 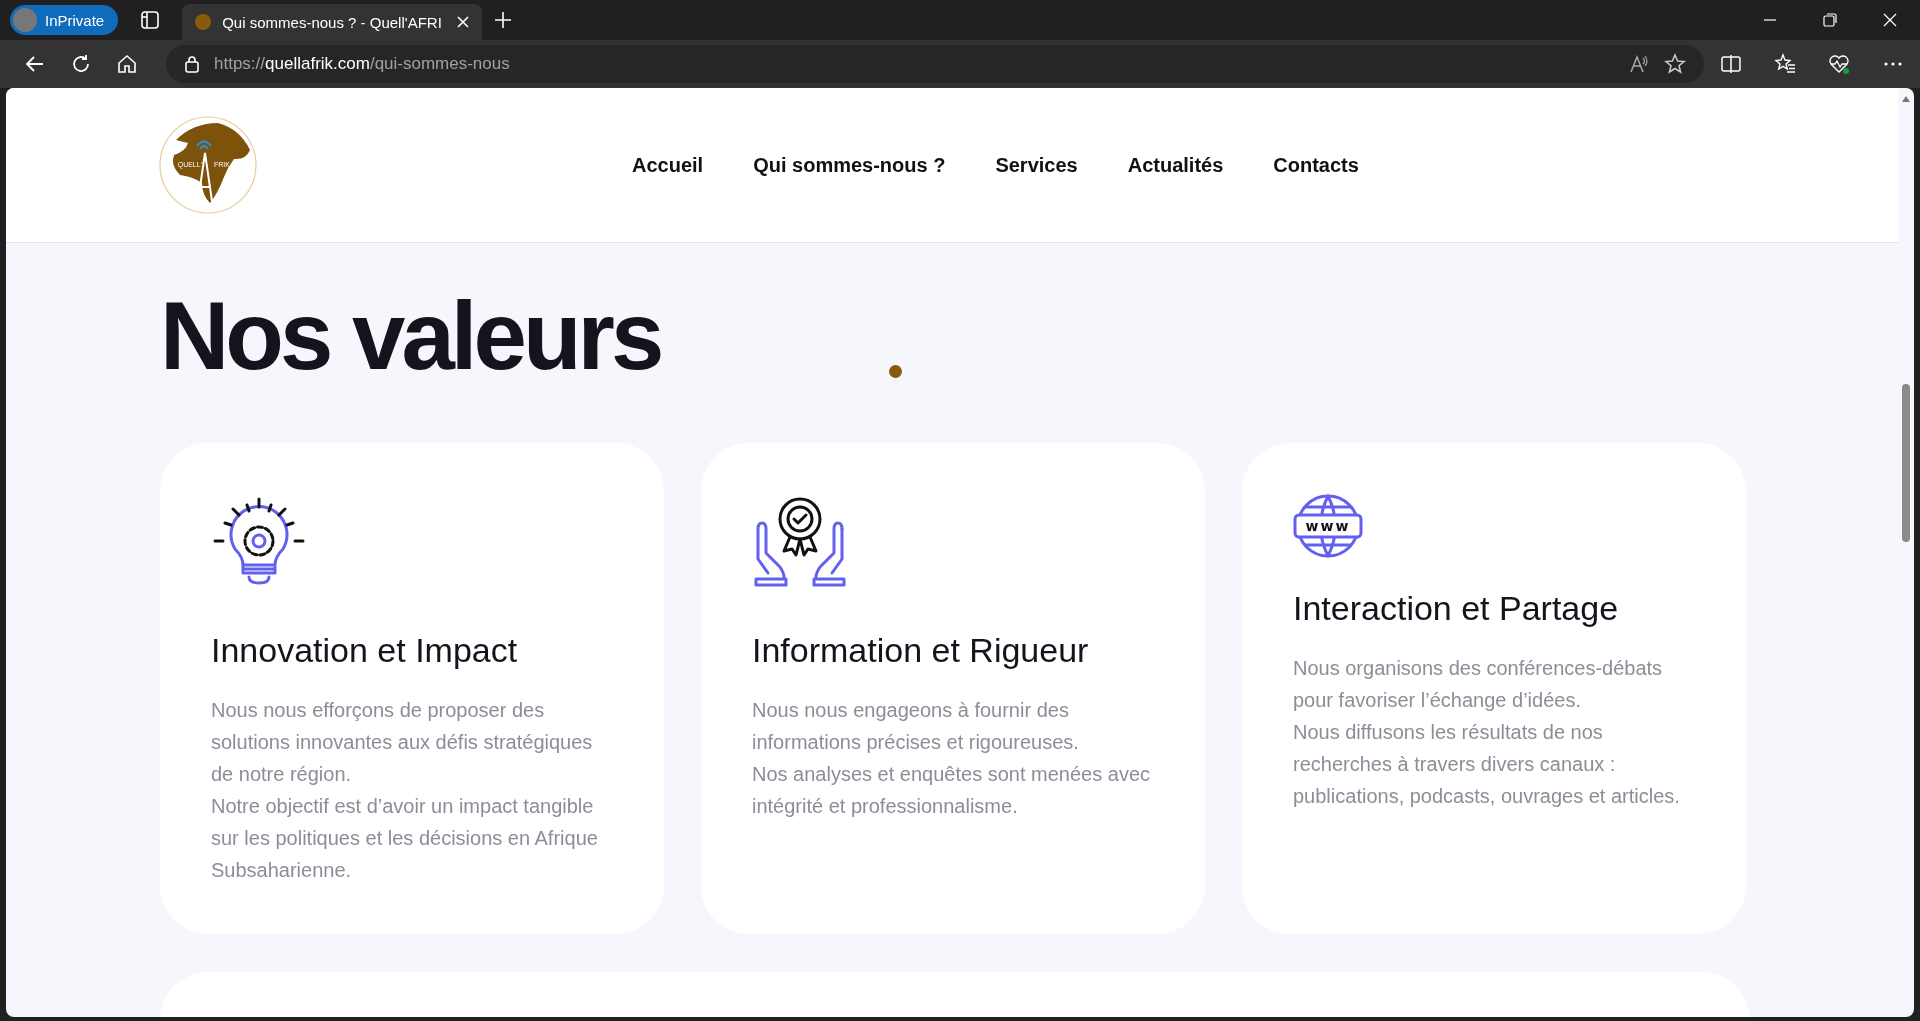 What do you see at coordinates (81, 64) in the screenshot?
I see `refresh-icon` at bounding box center [81, 64].